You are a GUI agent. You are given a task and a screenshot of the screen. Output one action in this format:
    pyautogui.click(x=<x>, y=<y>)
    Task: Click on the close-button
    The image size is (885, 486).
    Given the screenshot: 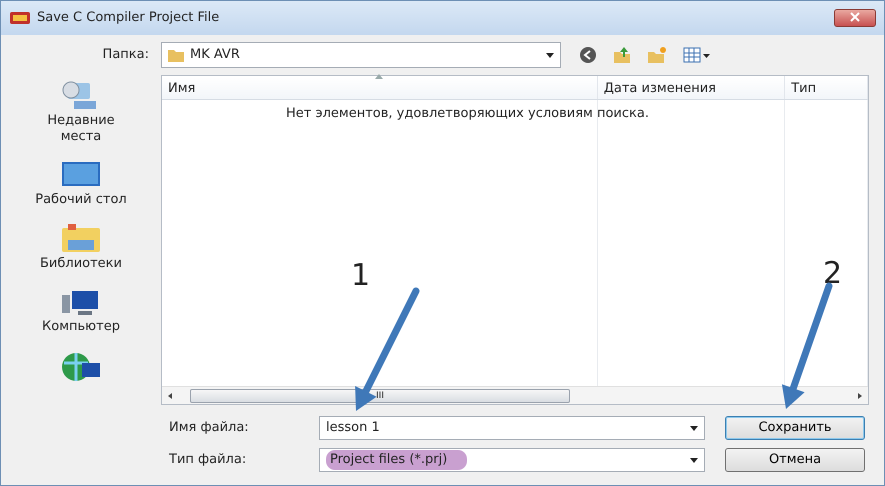 What is the action you would take?
    pyautogui.click(x=855, y=18)
    